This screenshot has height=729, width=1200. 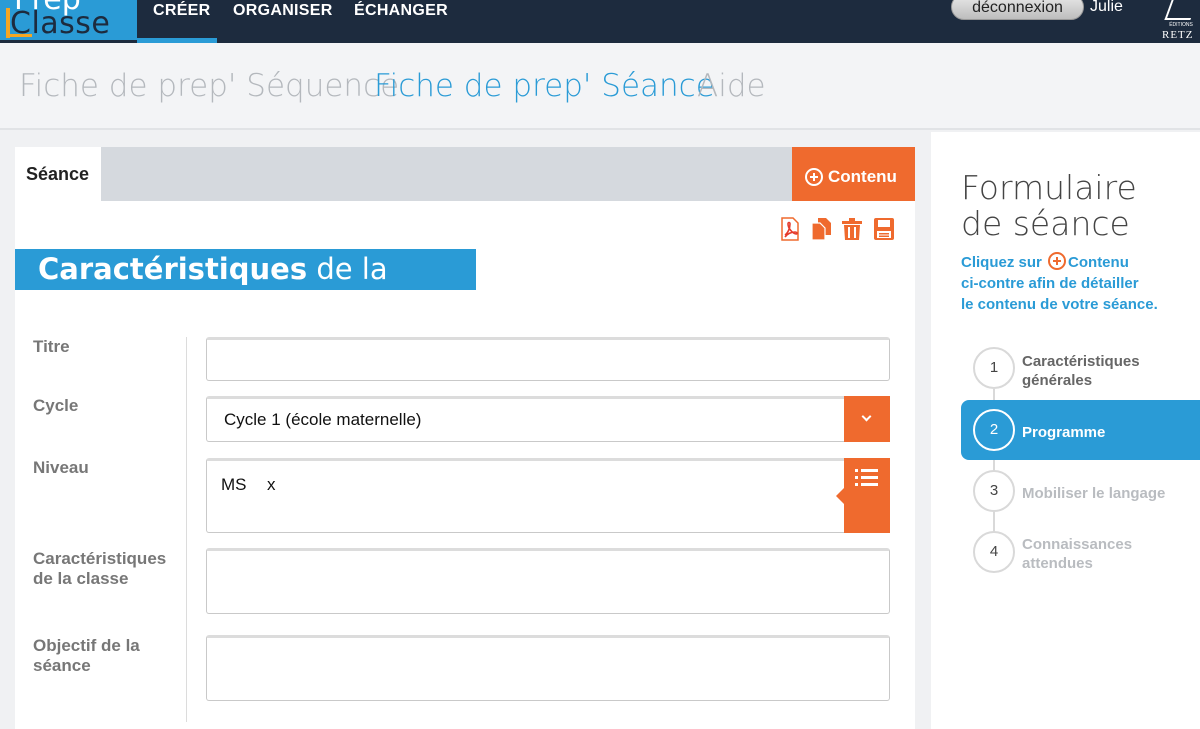 I want to click on user-name: Julie, so click(x=1106, y=7).